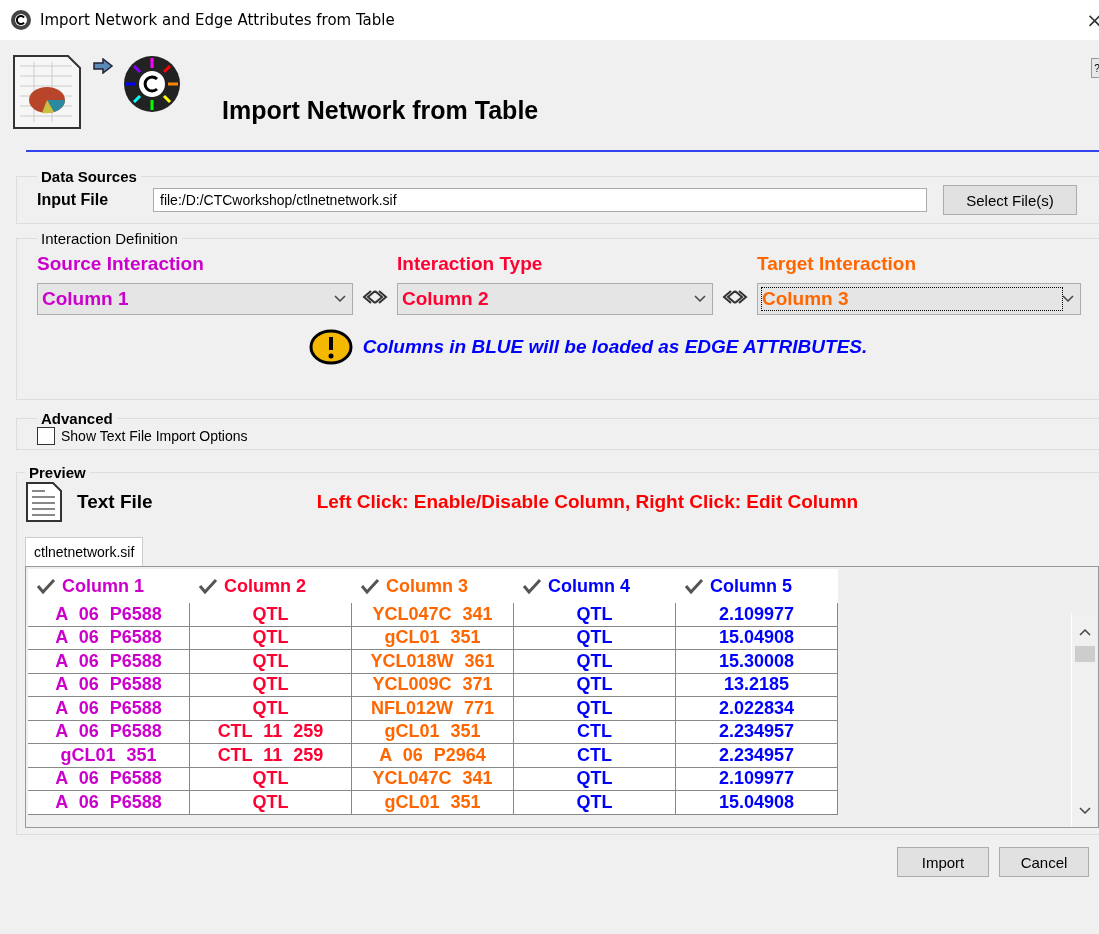 This screenshot has height=934, width=1099. What do you see at coordinates (433, 685) in the screenshot?
I see `table-cell: YCL009C 371` at bounding box center [433, 685].